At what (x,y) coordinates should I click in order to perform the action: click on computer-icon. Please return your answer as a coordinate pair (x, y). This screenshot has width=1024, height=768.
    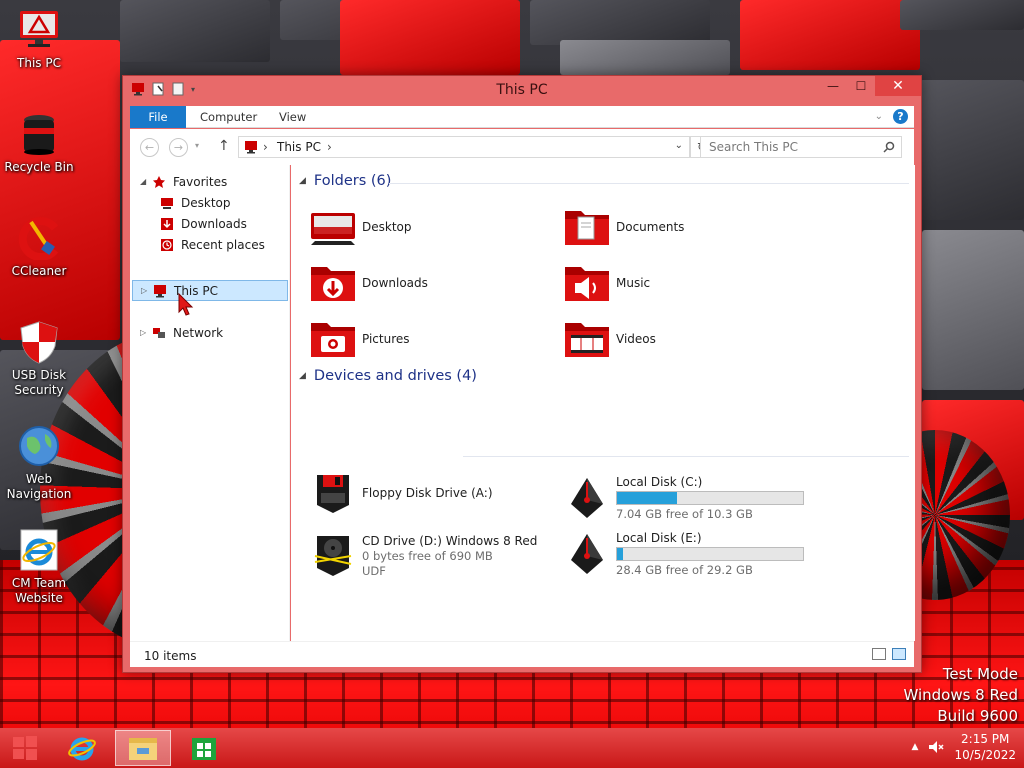
    Looking at the image, I should click on (160, 290).